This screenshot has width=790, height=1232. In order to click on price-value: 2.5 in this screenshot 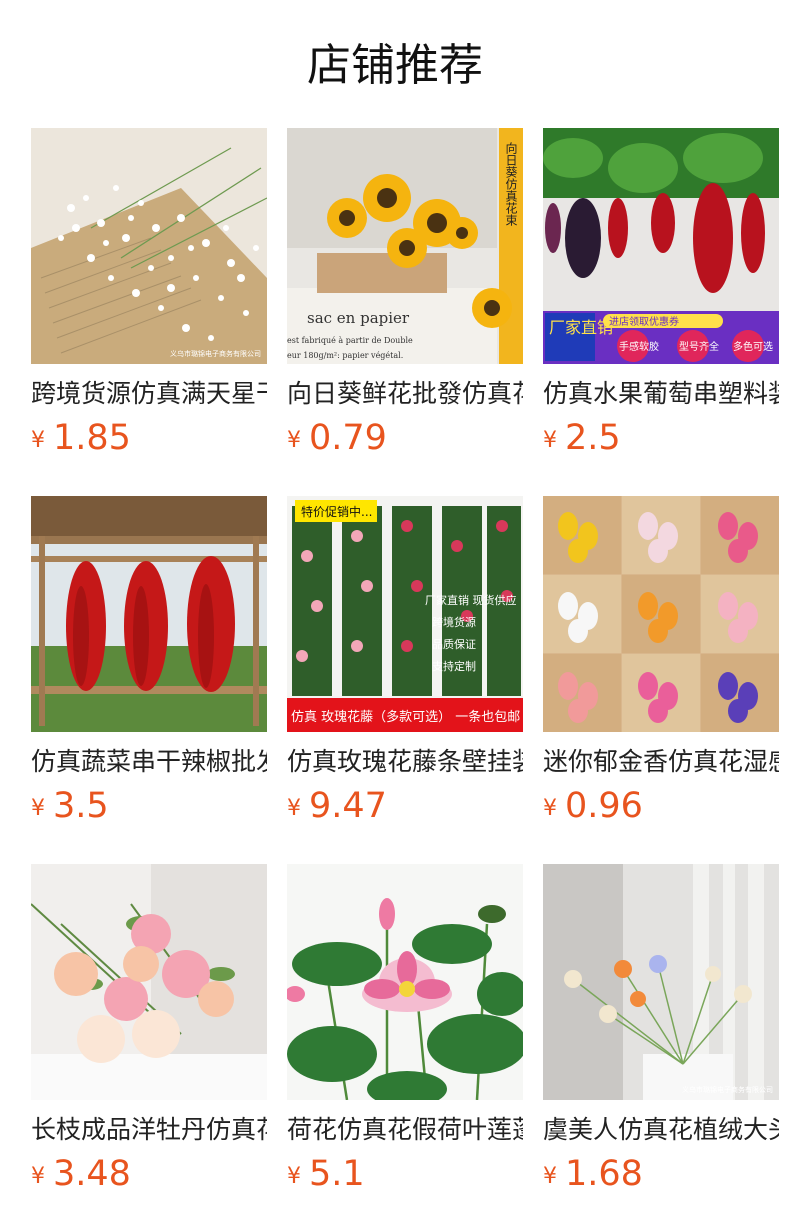, I will do `click(593, 438)`.